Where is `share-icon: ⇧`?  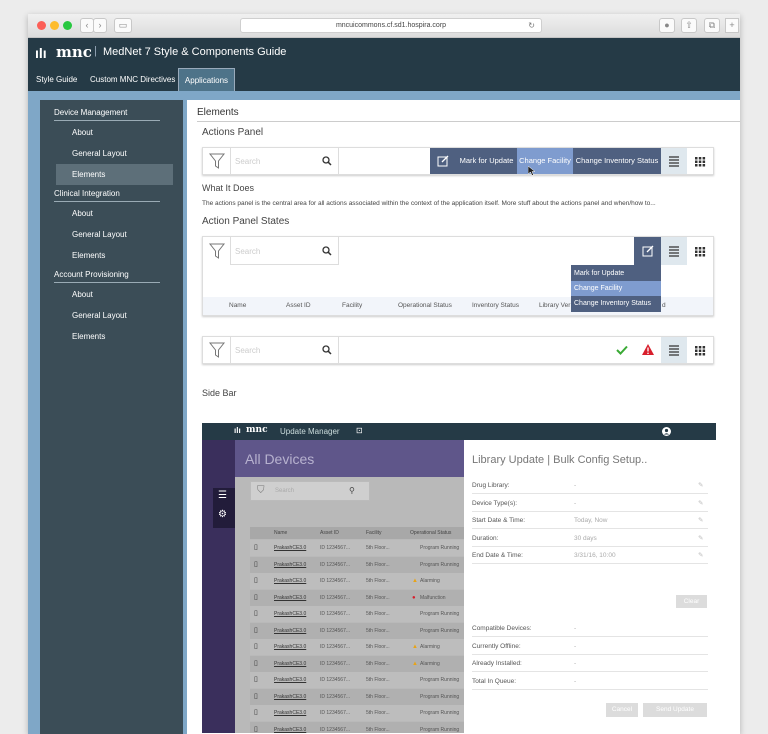
share-icon: ⇧ is located at coordinates (689, 25).